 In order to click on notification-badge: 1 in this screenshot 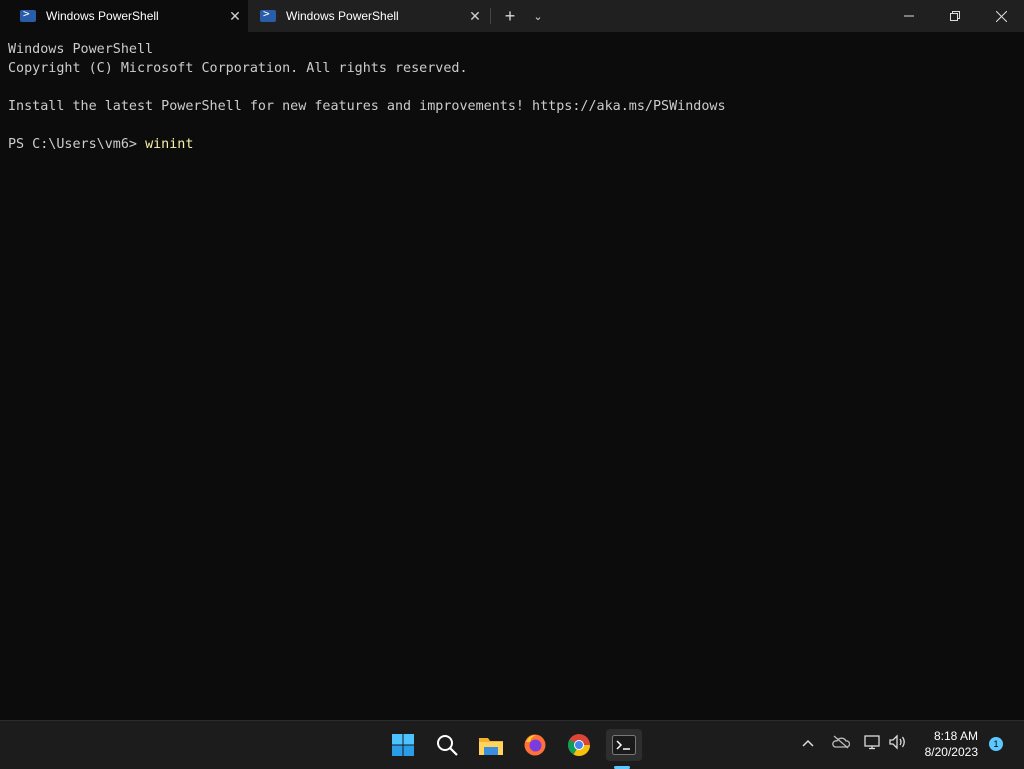, I will do `click(996, 744)`.